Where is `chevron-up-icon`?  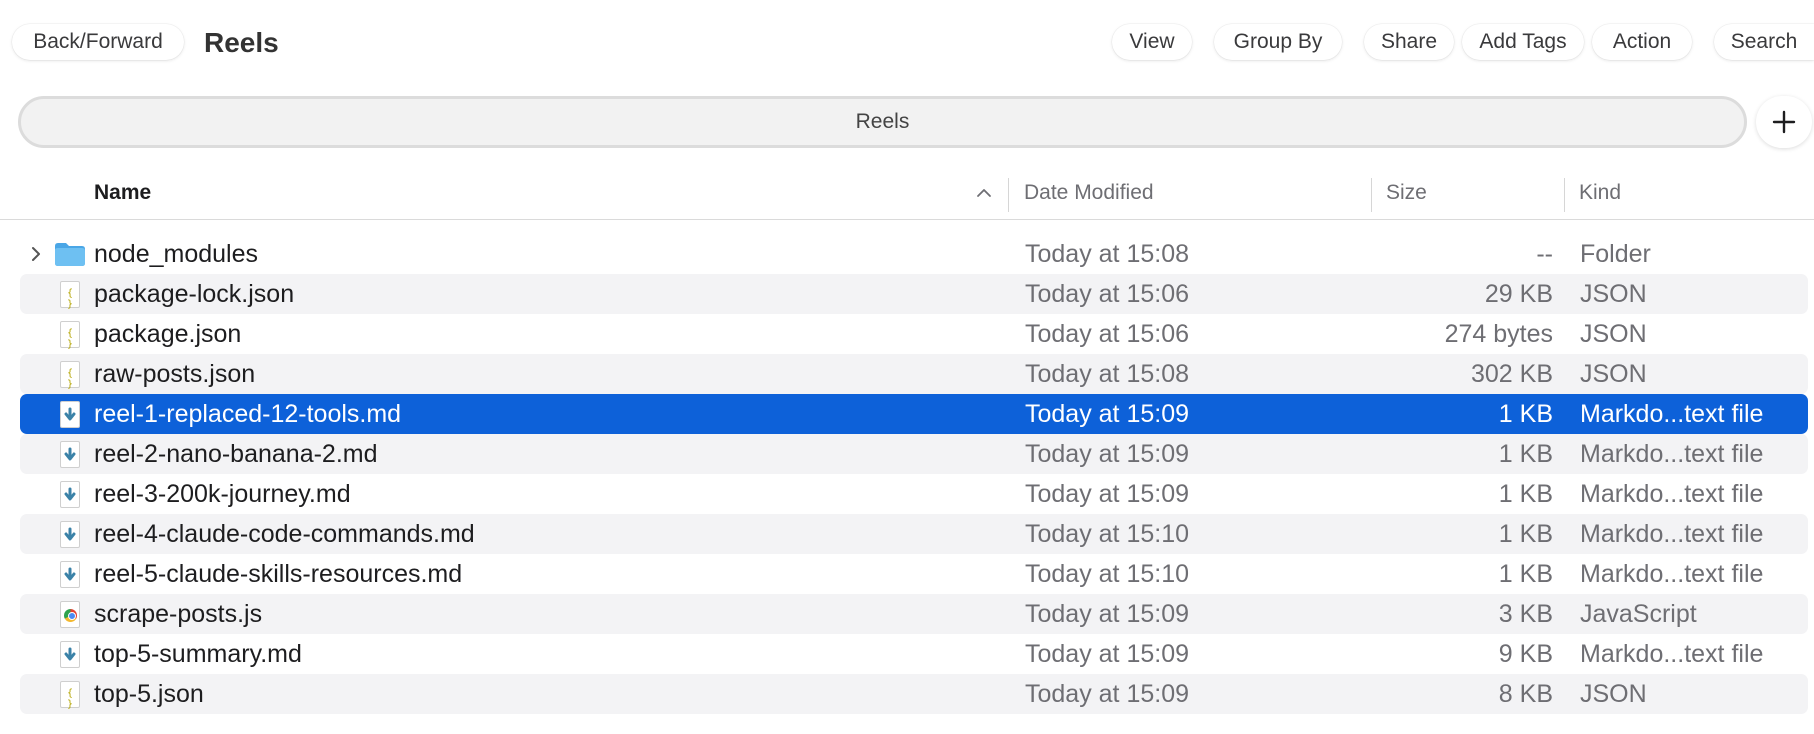 chevron-up-icon is located at coordinates (984, 193).